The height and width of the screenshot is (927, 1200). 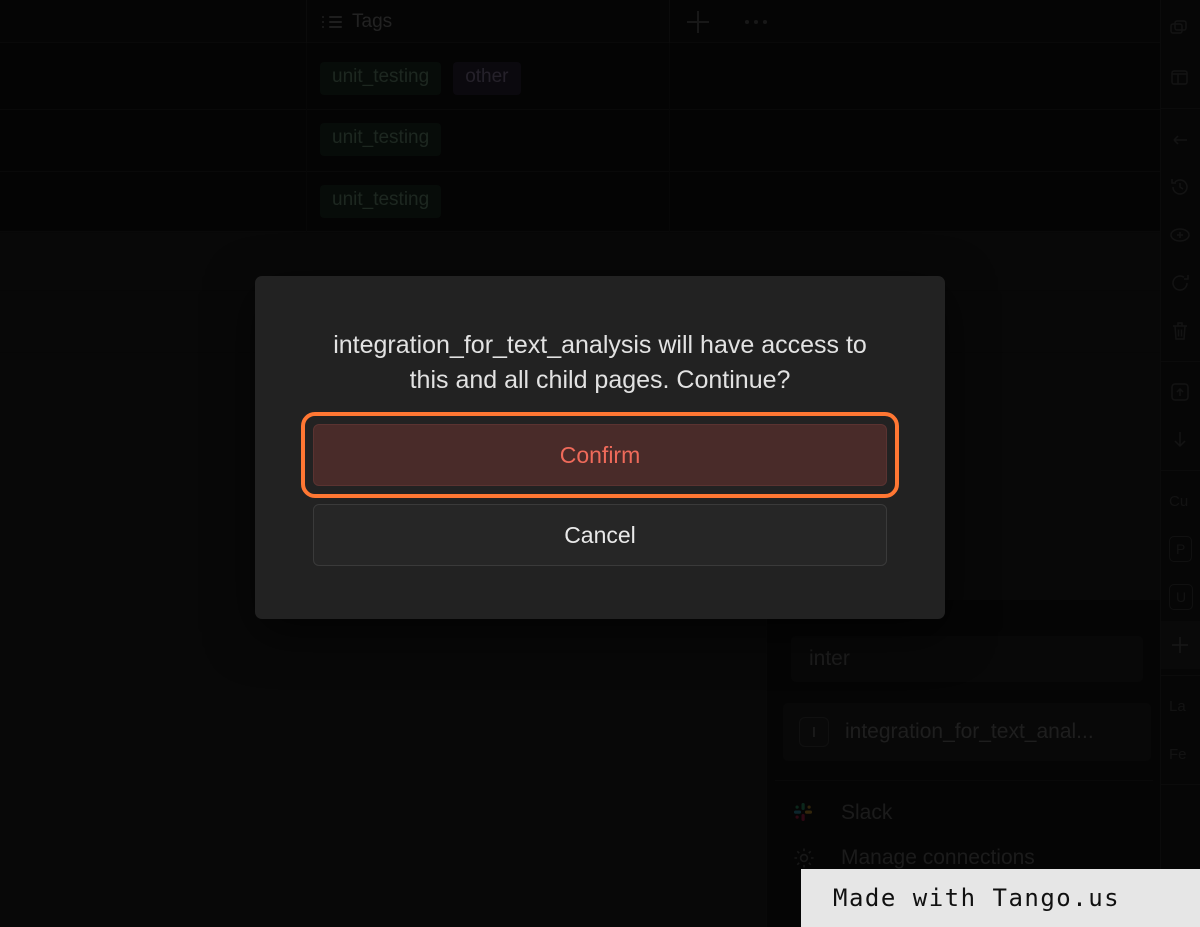 I want to click on cancel-button: Cancel, so click(x=600, y=535).